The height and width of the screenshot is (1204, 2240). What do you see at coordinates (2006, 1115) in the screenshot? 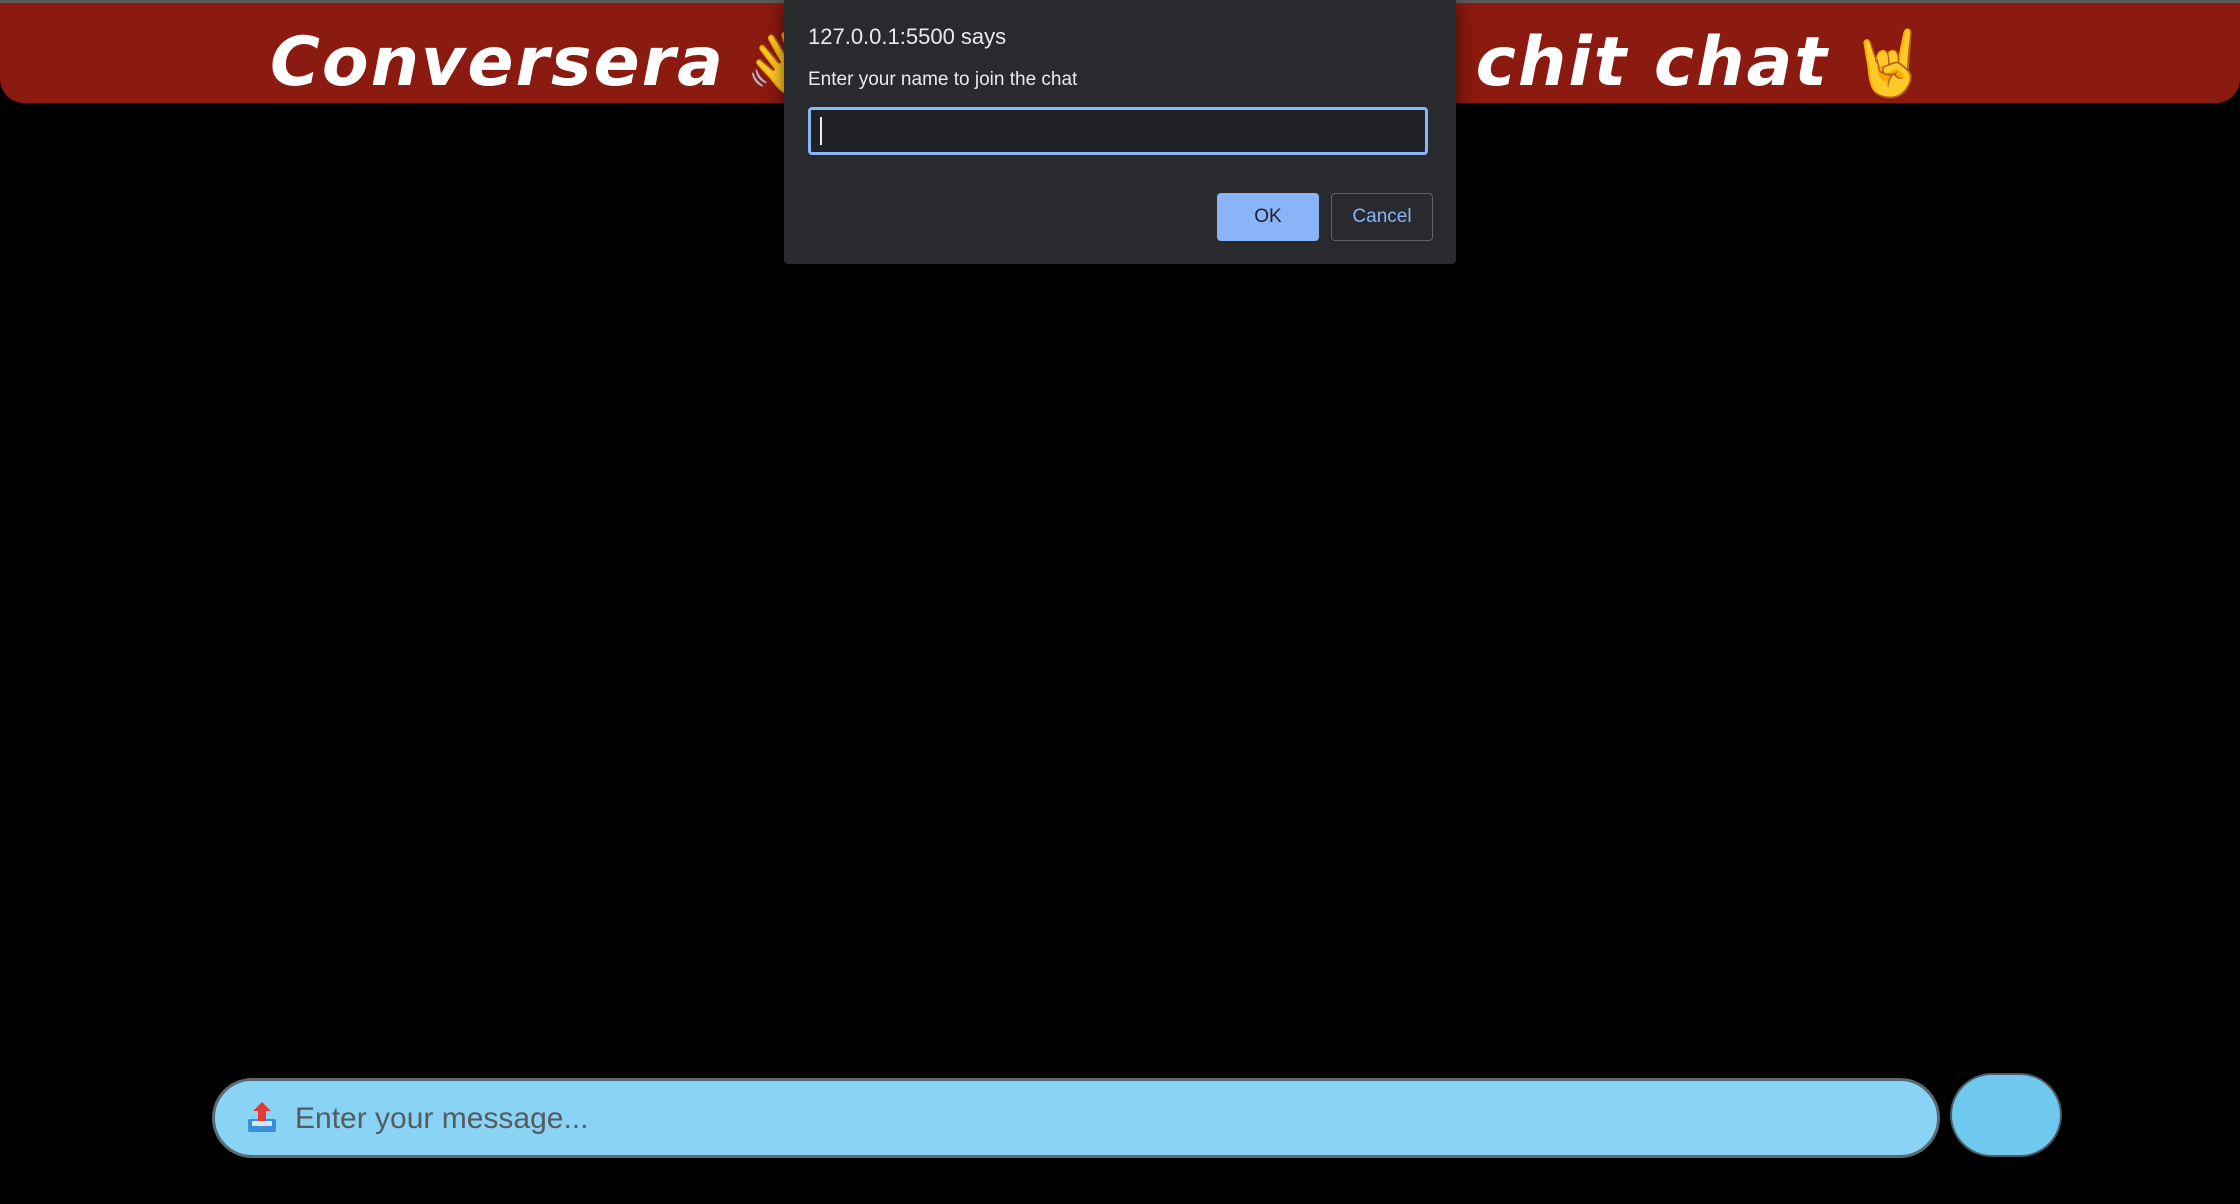
I see `send-button` at bounding box center [2006, 1115].